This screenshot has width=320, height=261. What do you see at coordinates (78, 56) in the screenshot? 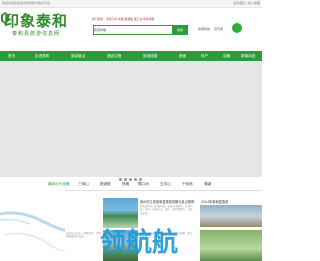
I see `nav-item-scenic: 旅游景点` at bounding box center [78, 56].